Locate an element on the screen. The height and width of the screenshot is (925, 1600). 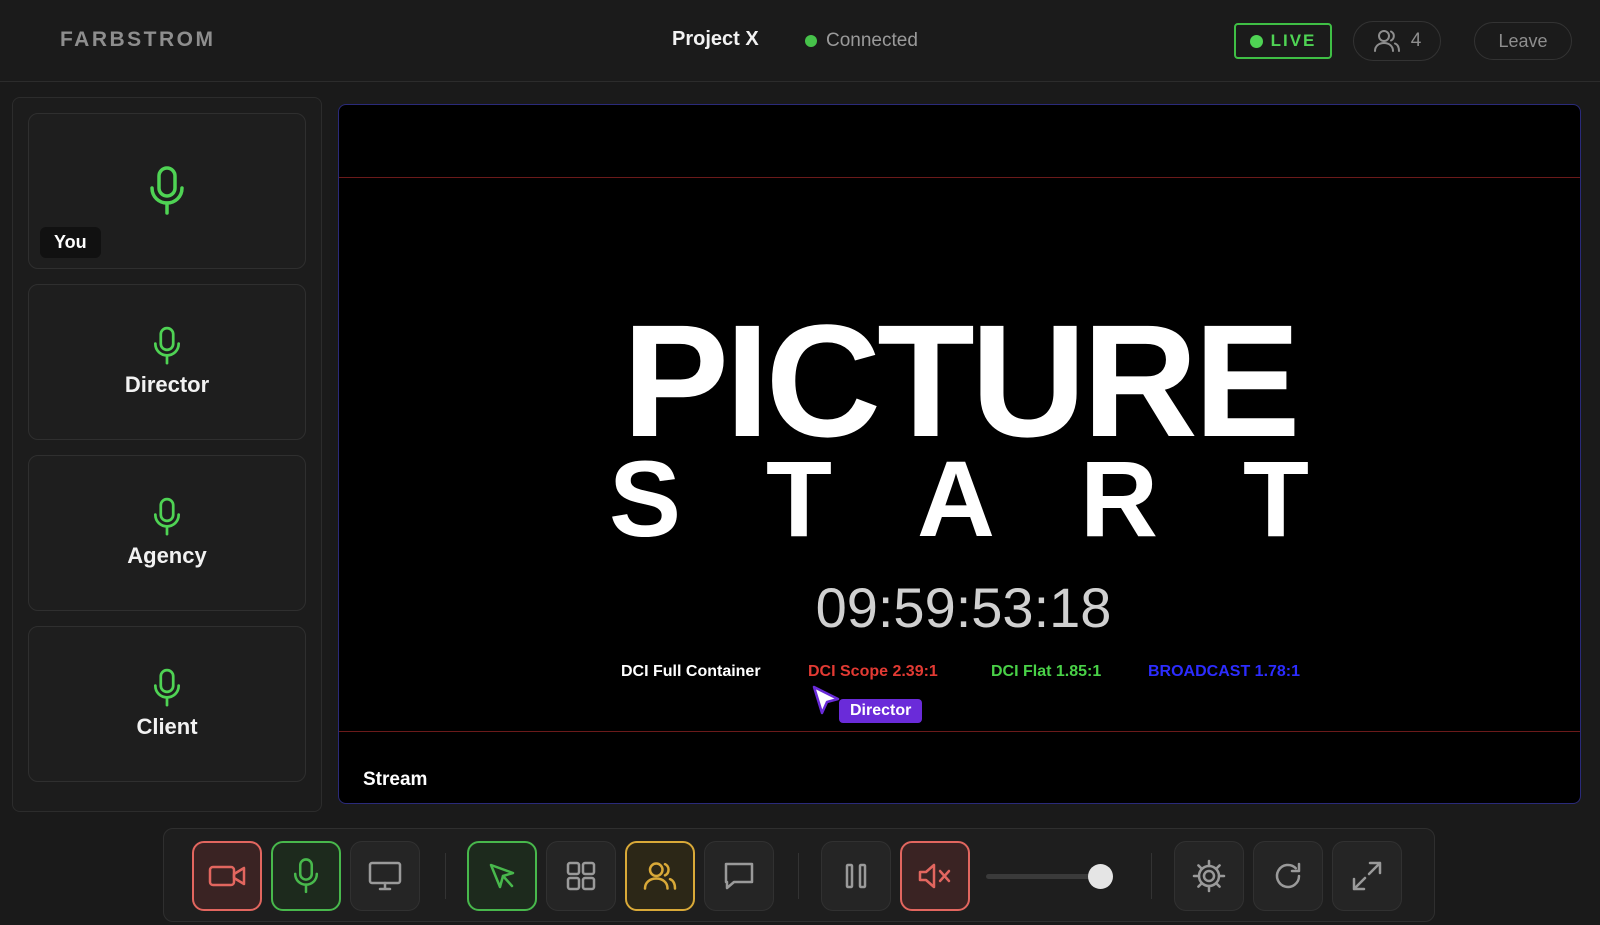
participant-tile-agency: Agency is located at coordinates (167, 533).